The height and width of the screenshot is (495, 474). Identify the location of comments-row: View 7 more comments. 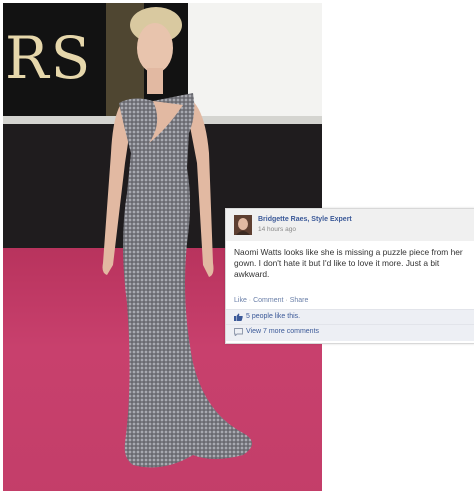
(350, 332).